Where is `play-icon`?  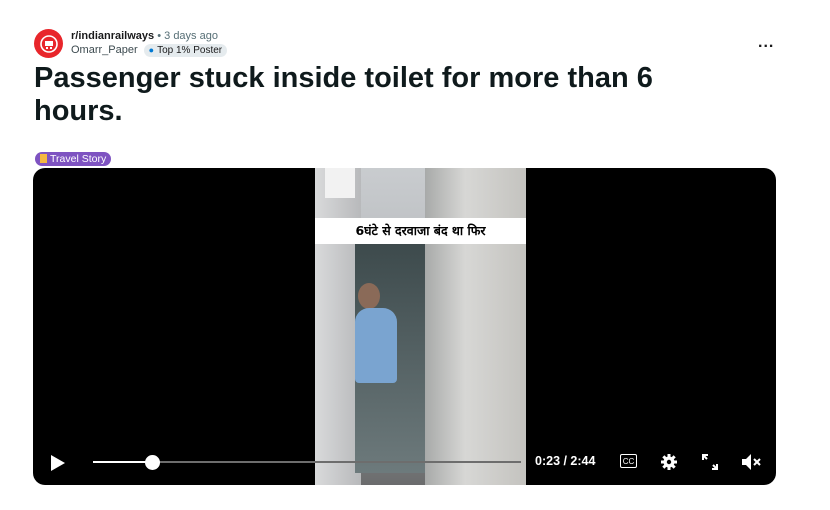 play-icon is located at coordinates (58, 463).